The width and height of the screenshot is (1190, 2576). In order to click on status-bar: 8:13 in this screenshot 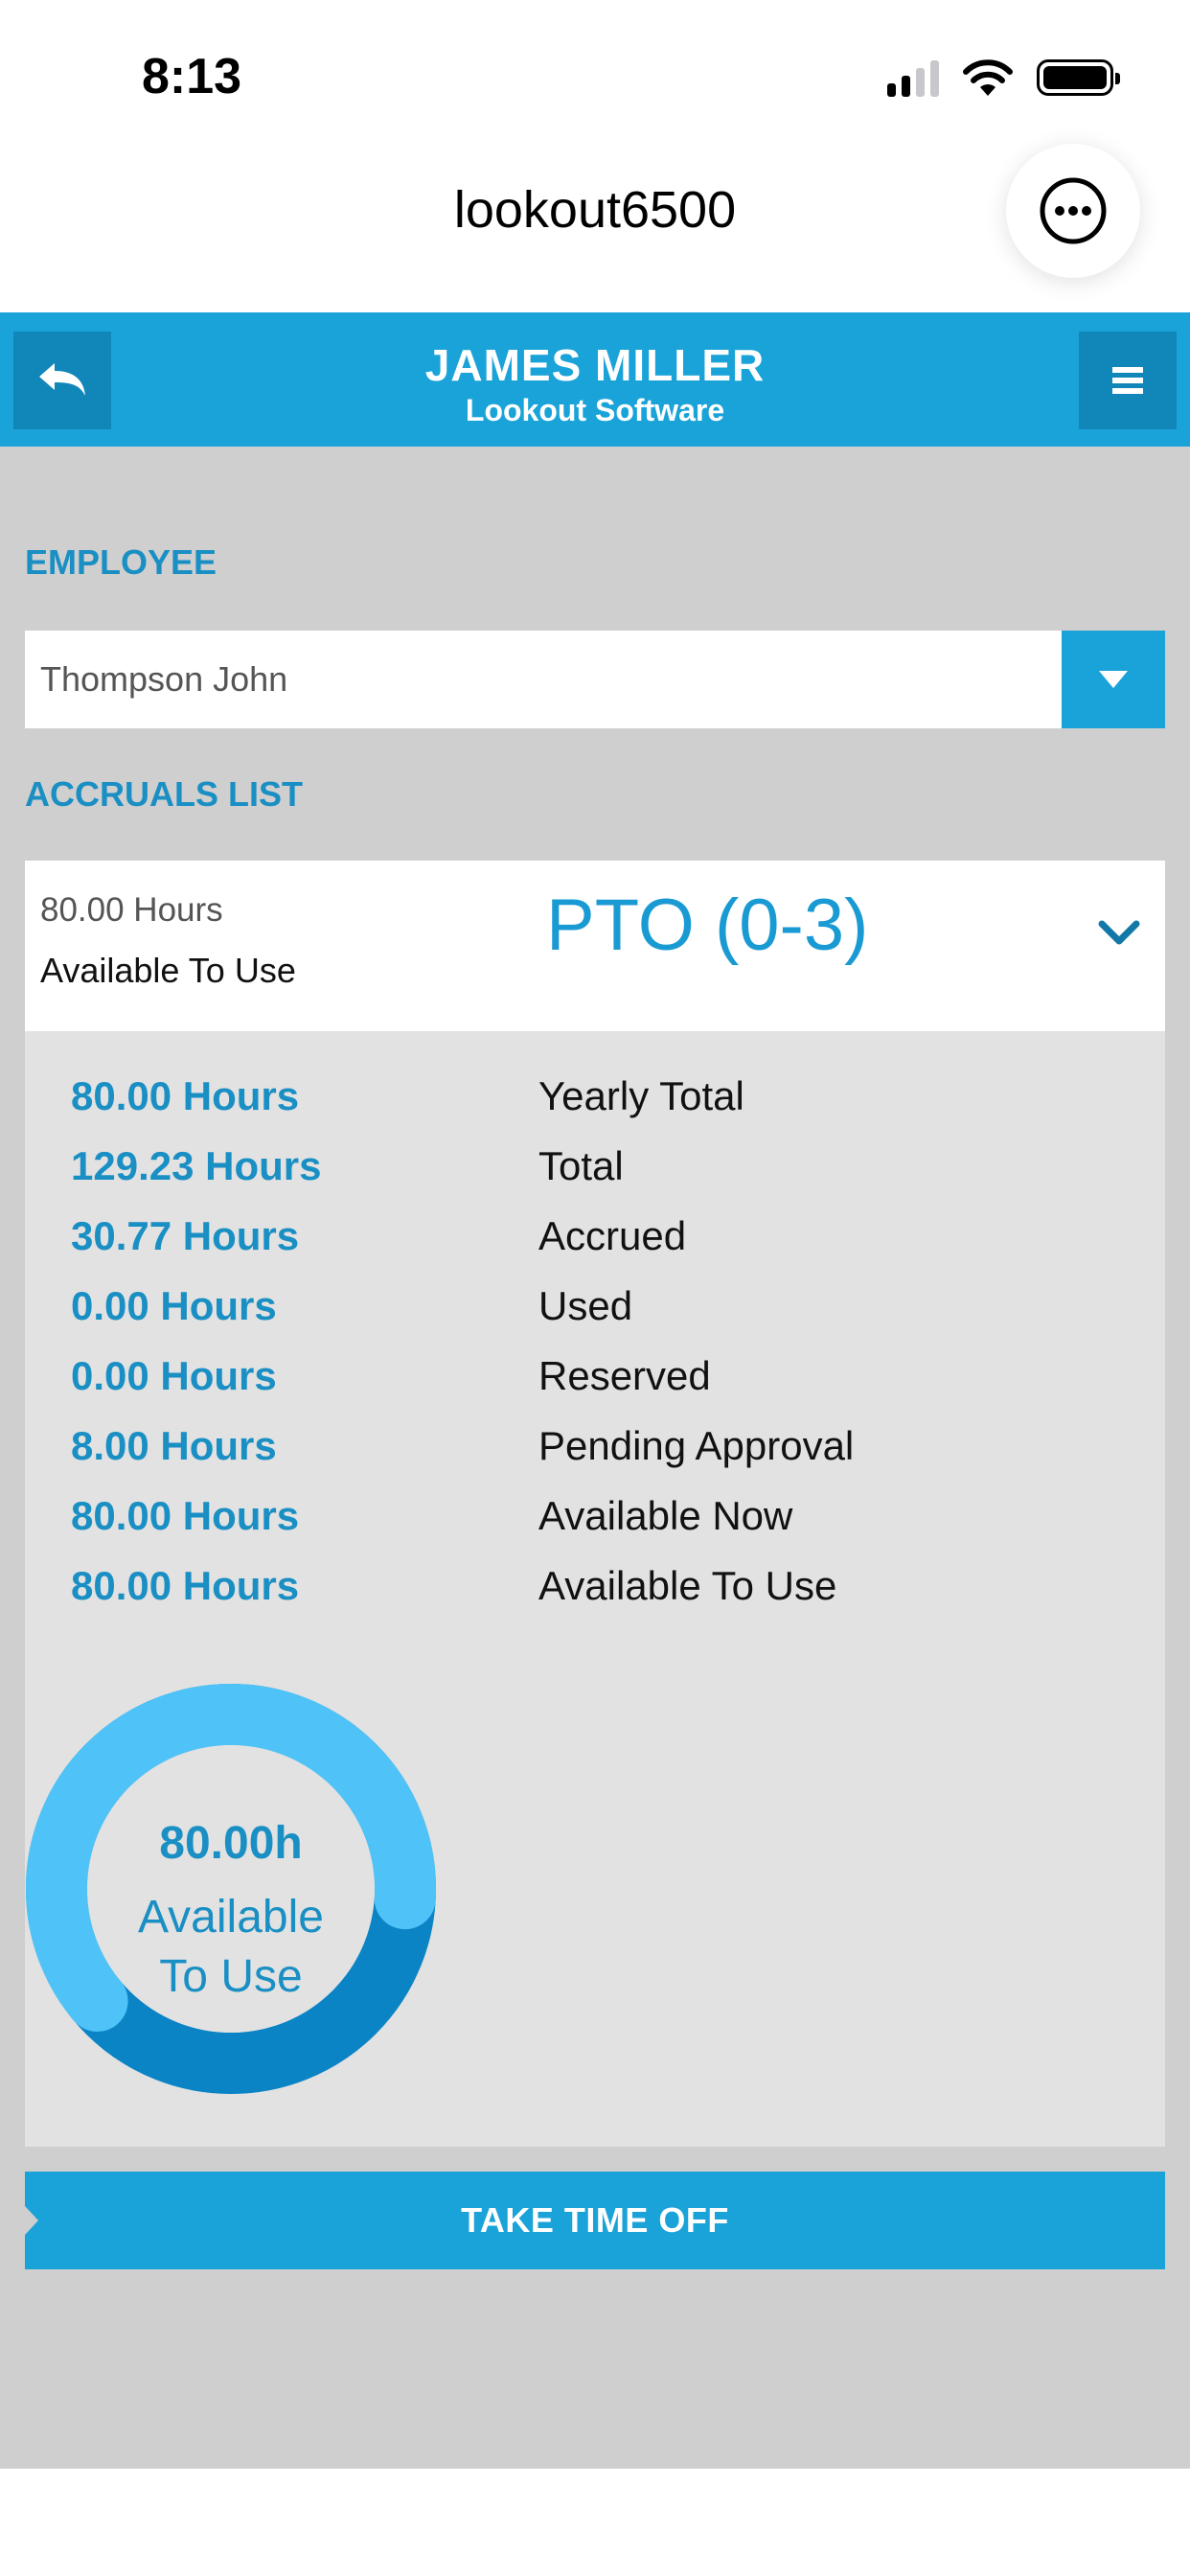, I will do `click(595, 72)`.